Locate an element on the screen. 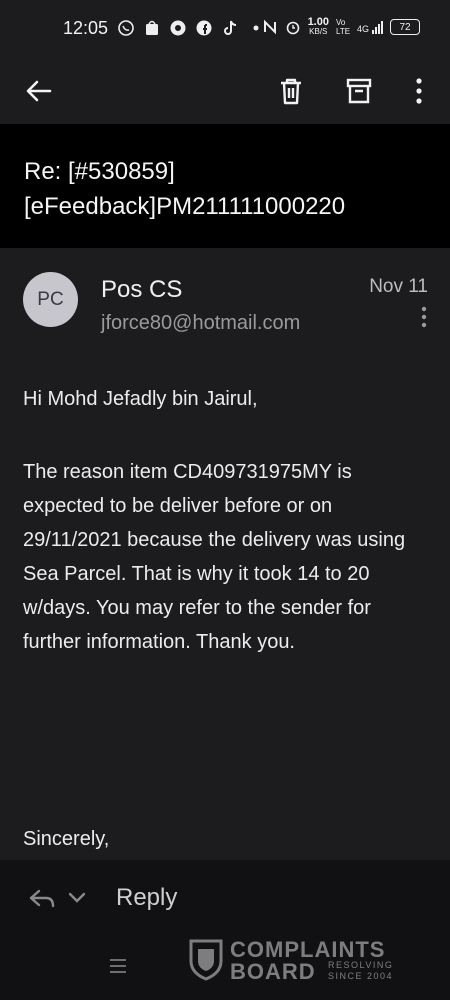 This screenshot has height=1000, width=450. shield-icon is located at coordinates (206, 960).